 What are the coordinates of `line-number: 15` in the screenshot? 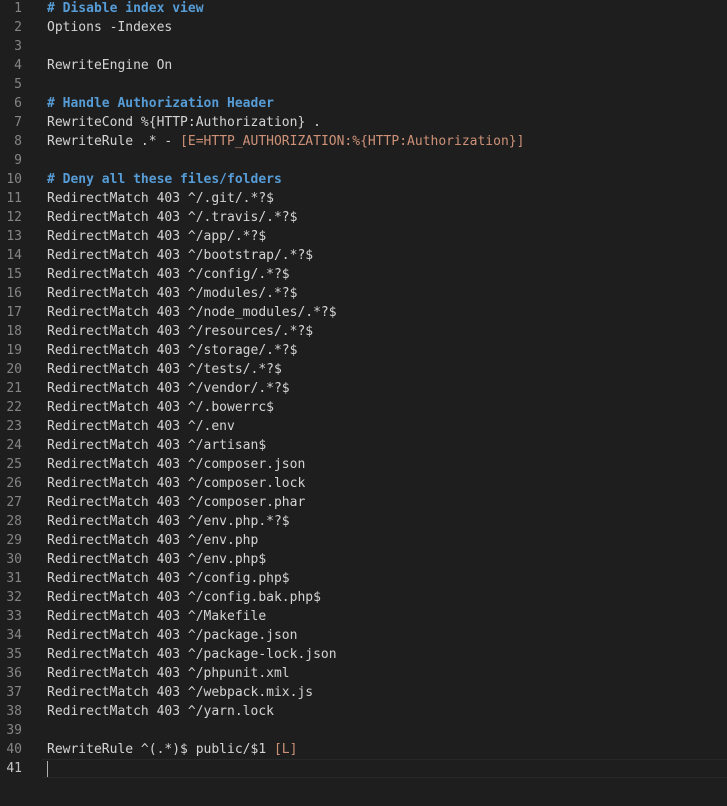 It's located at (14, 274).